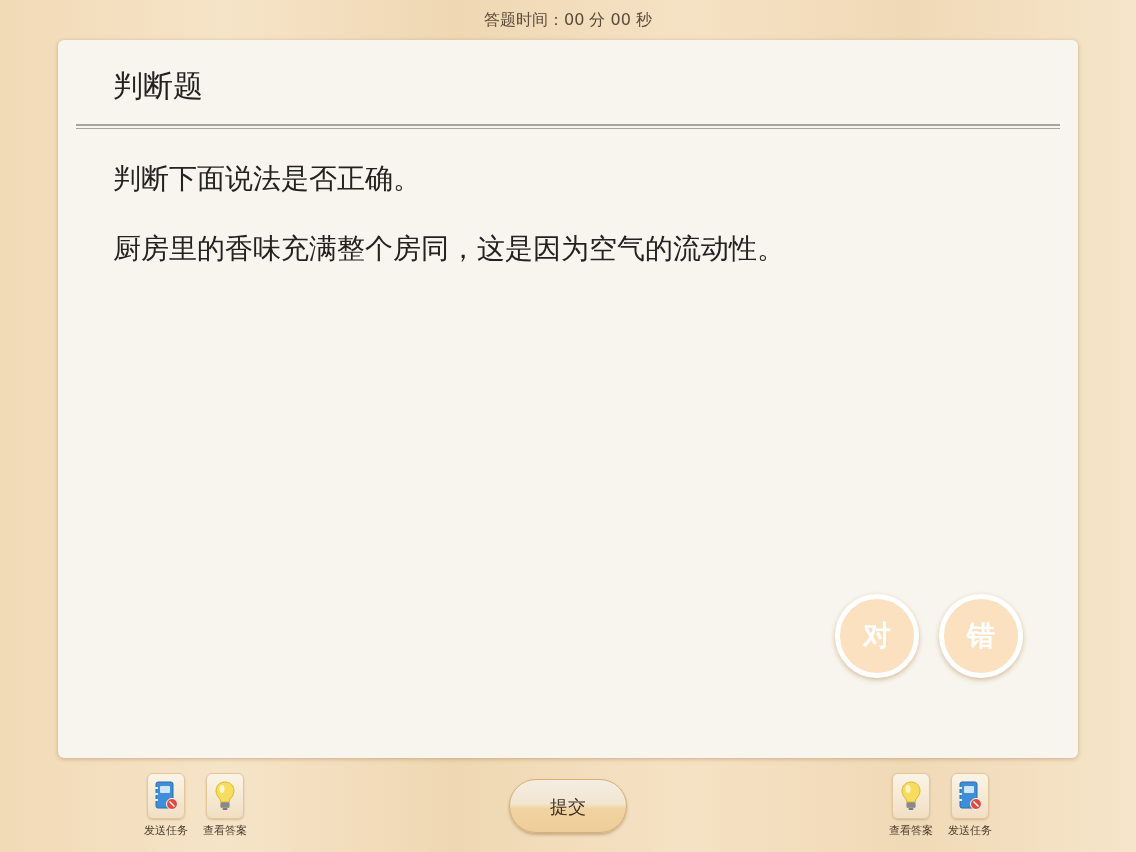 Image resolution: width=1136 pixels, height=852 pixels. I want to click on question-type-title: 判断题, so click(158, 85).